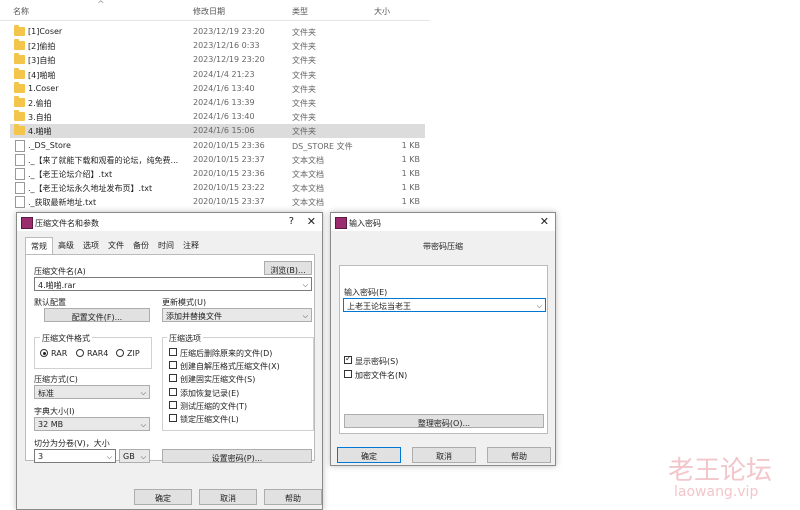  I want to click on update-mode-select: 添加并替换文件 ⌵, so click(237, 315).